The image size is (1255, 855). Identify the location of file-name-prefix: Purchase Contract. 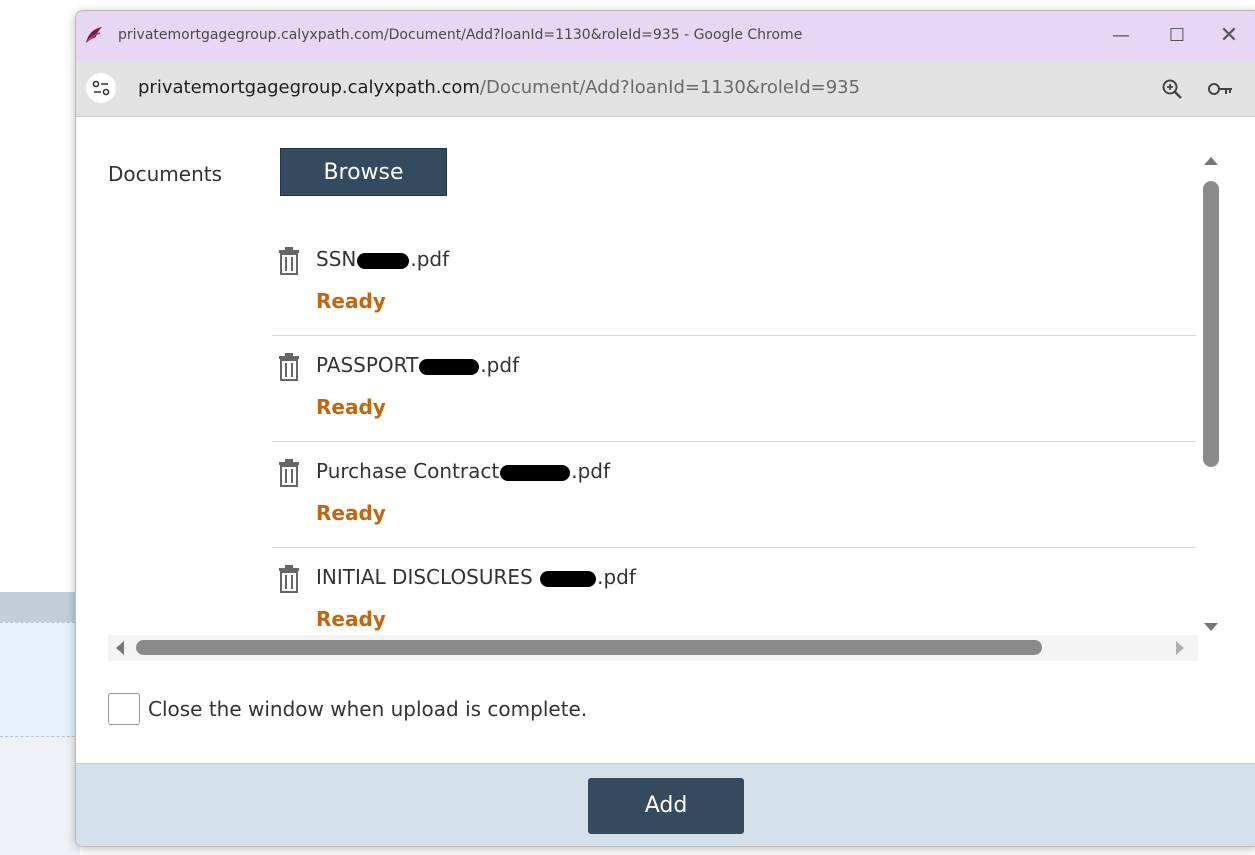
(408, 471).